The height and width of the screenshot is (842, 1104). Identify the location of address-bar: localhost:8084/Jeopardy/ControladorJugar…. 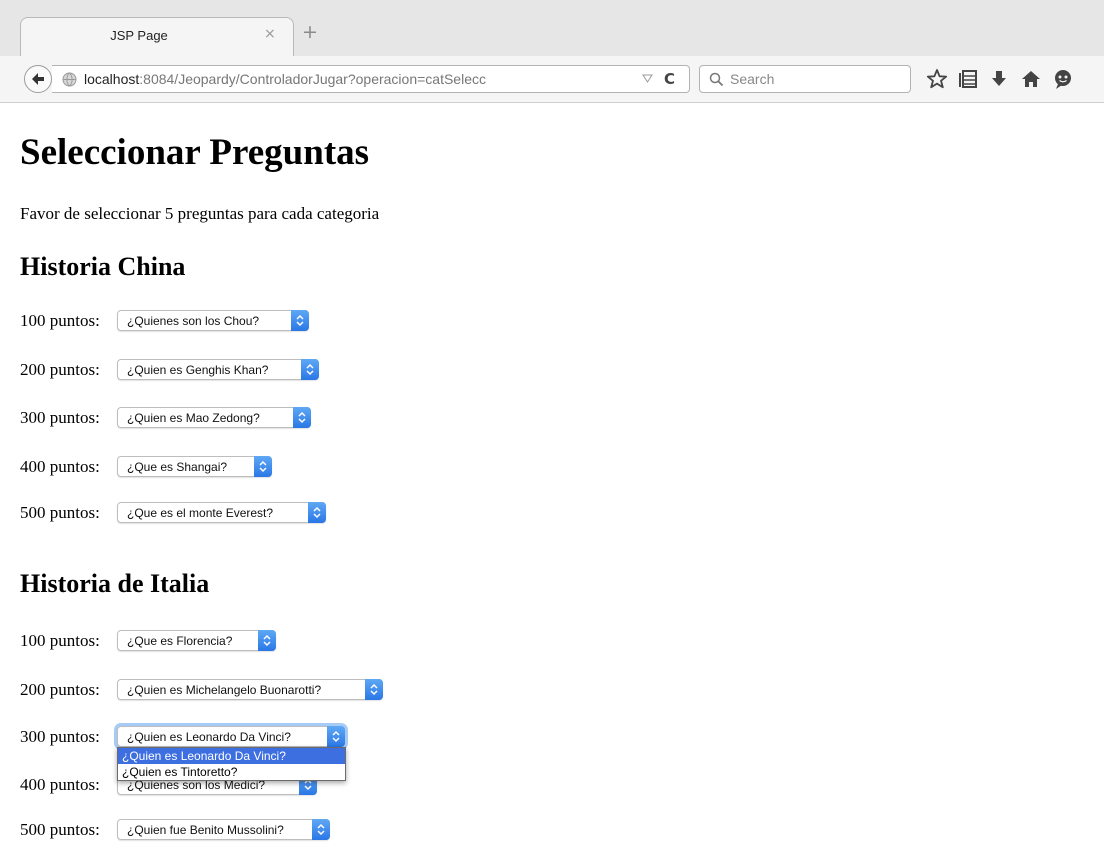
(371, 79).